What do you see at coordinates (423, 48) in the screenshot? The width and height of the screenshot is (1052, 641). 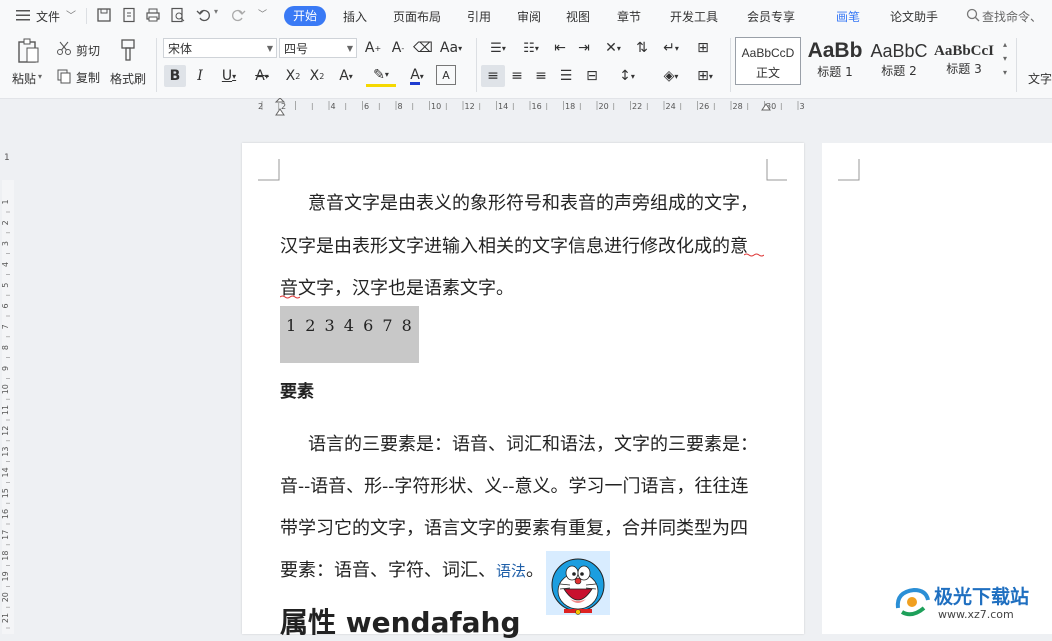 I see `clear-format-icon: ⌫` at bounding box center [423, 48].